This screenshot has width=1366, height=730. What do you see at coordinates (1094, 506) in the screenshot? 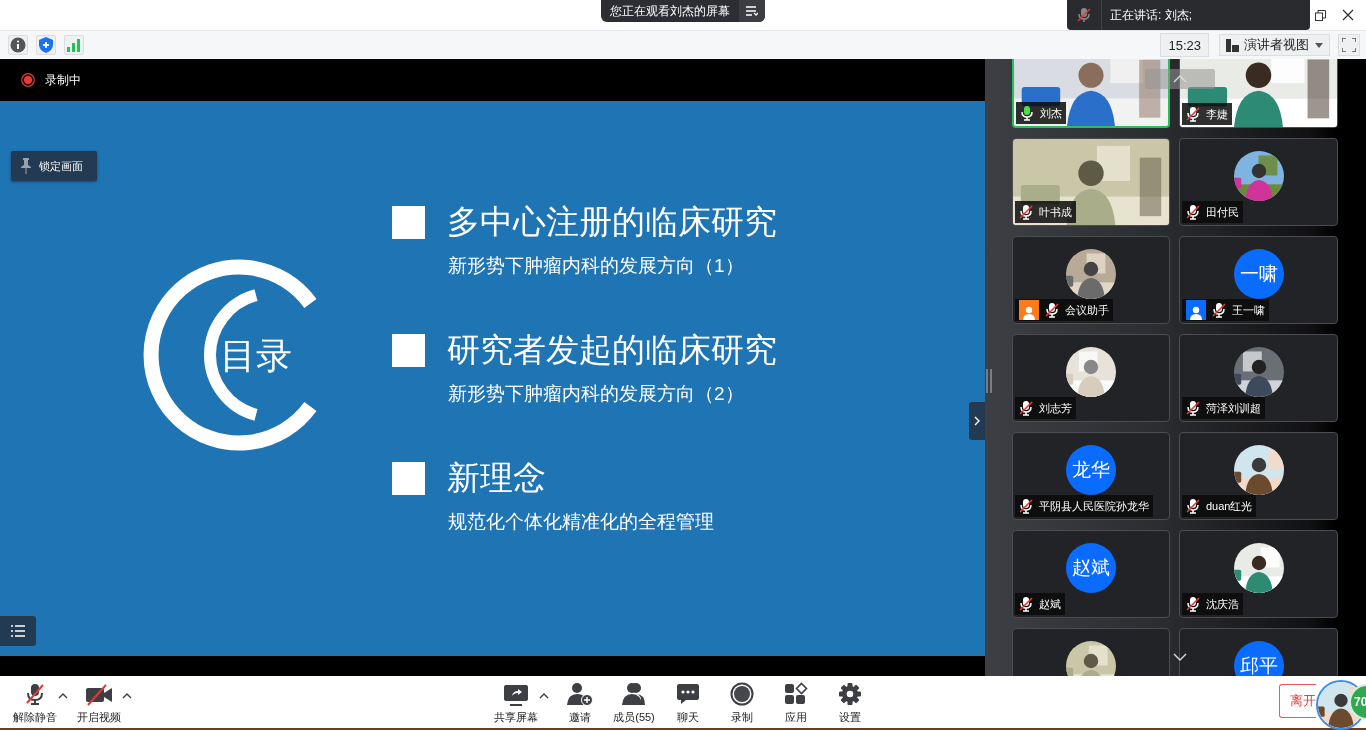
I see `participant-name: 平阴县人民医院孙龙华` at bounding box center [1094, 506].